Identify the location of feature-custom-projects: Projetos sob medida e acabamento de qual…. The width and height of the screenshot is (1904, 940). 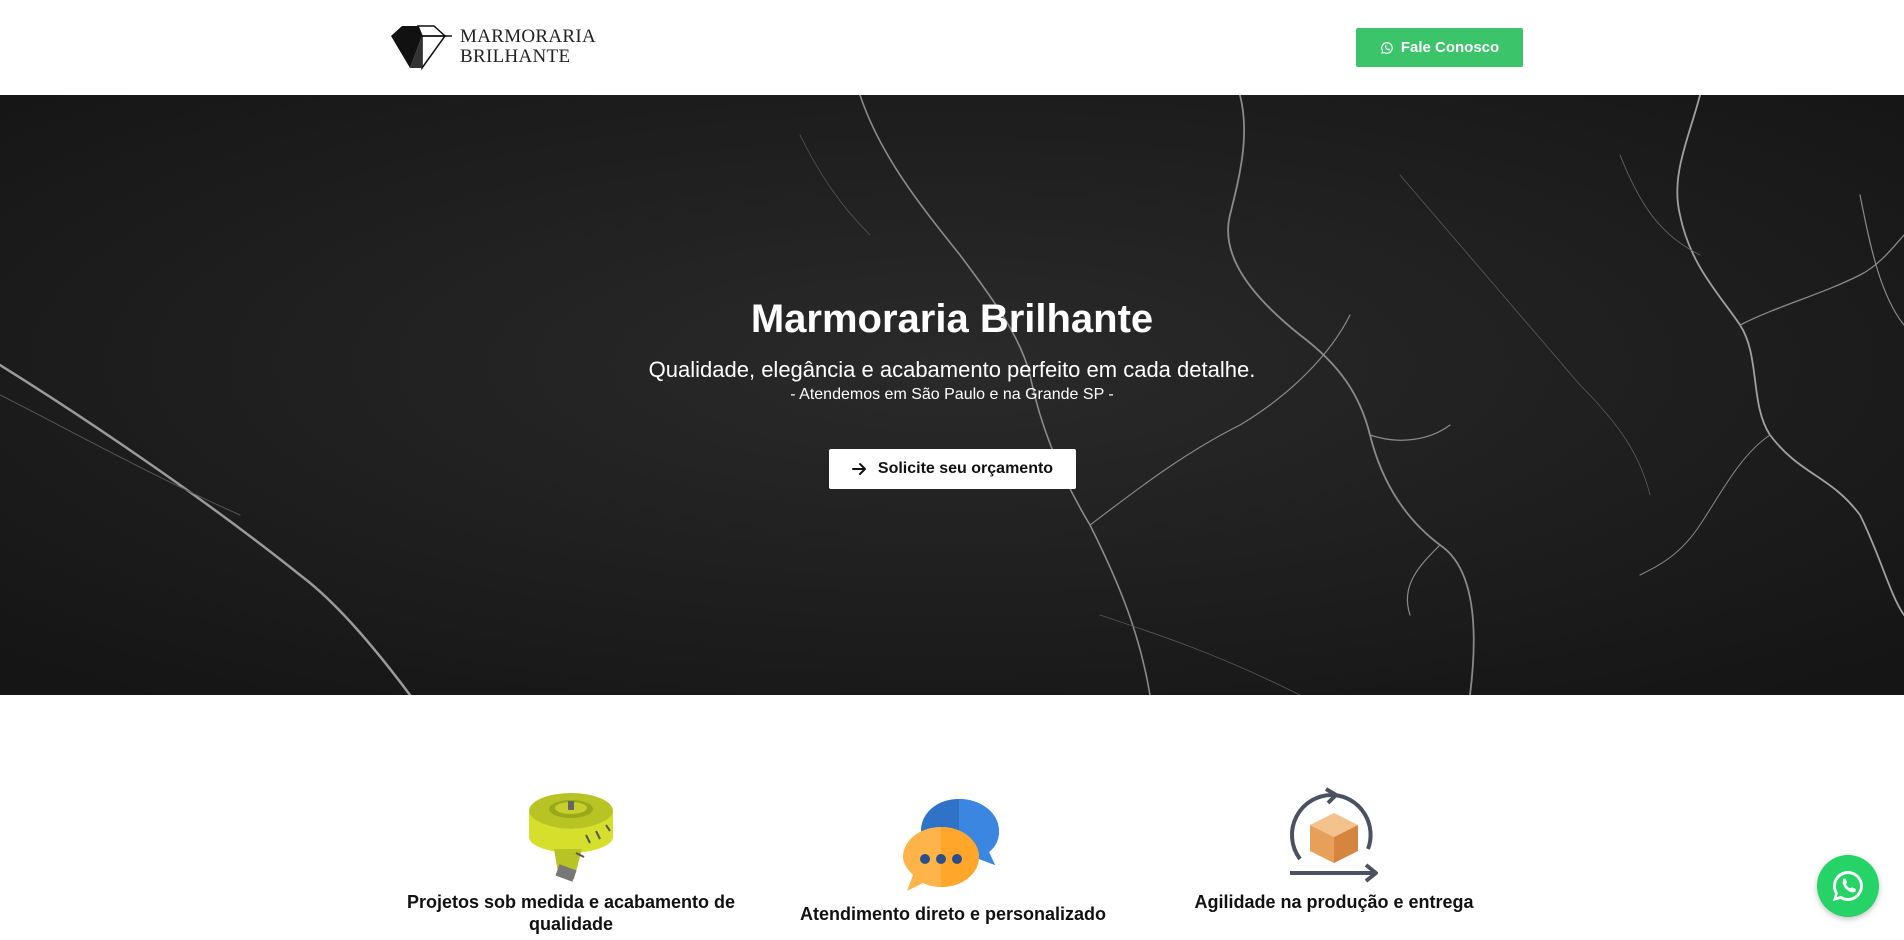
(571, 861).